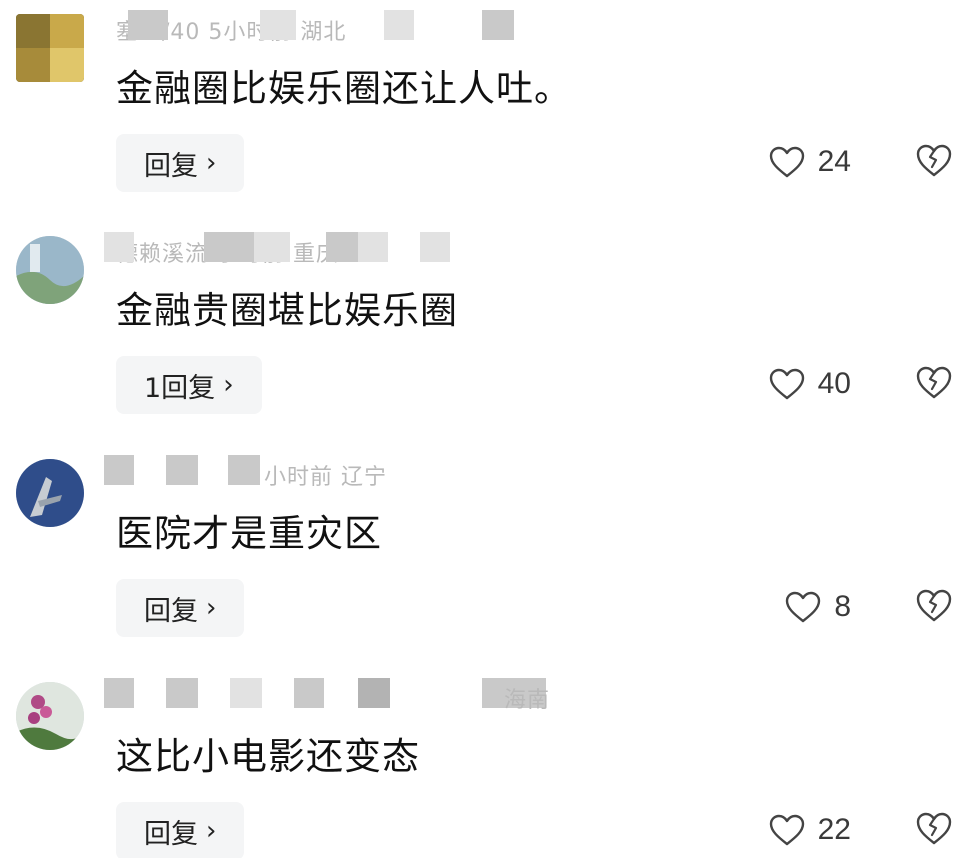 Image resolution: width=969 pixels, height=858 pixels. What do you see at coordinates (364, 26) in the screenshot?
I see `comment-meta: 塞 3/40 5小时前 湖北` at bounding box center [364, 26].